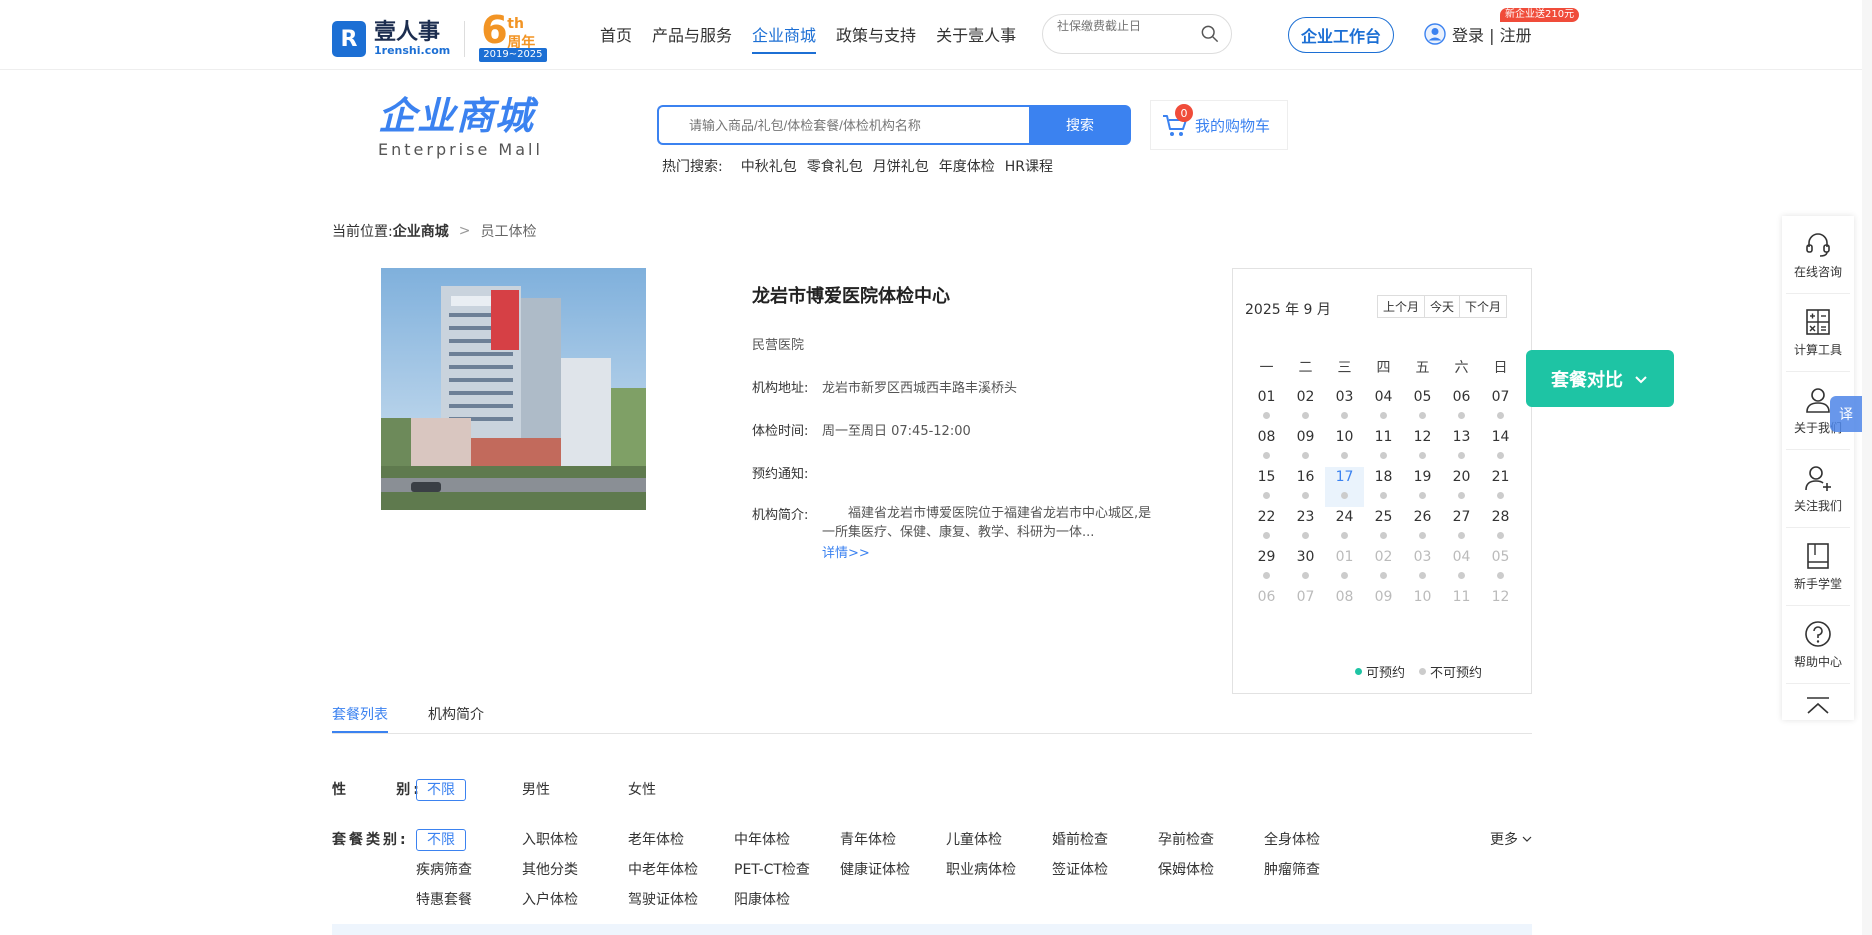  I want to click on cart-button: 我的购物车, so click(1219, 125).